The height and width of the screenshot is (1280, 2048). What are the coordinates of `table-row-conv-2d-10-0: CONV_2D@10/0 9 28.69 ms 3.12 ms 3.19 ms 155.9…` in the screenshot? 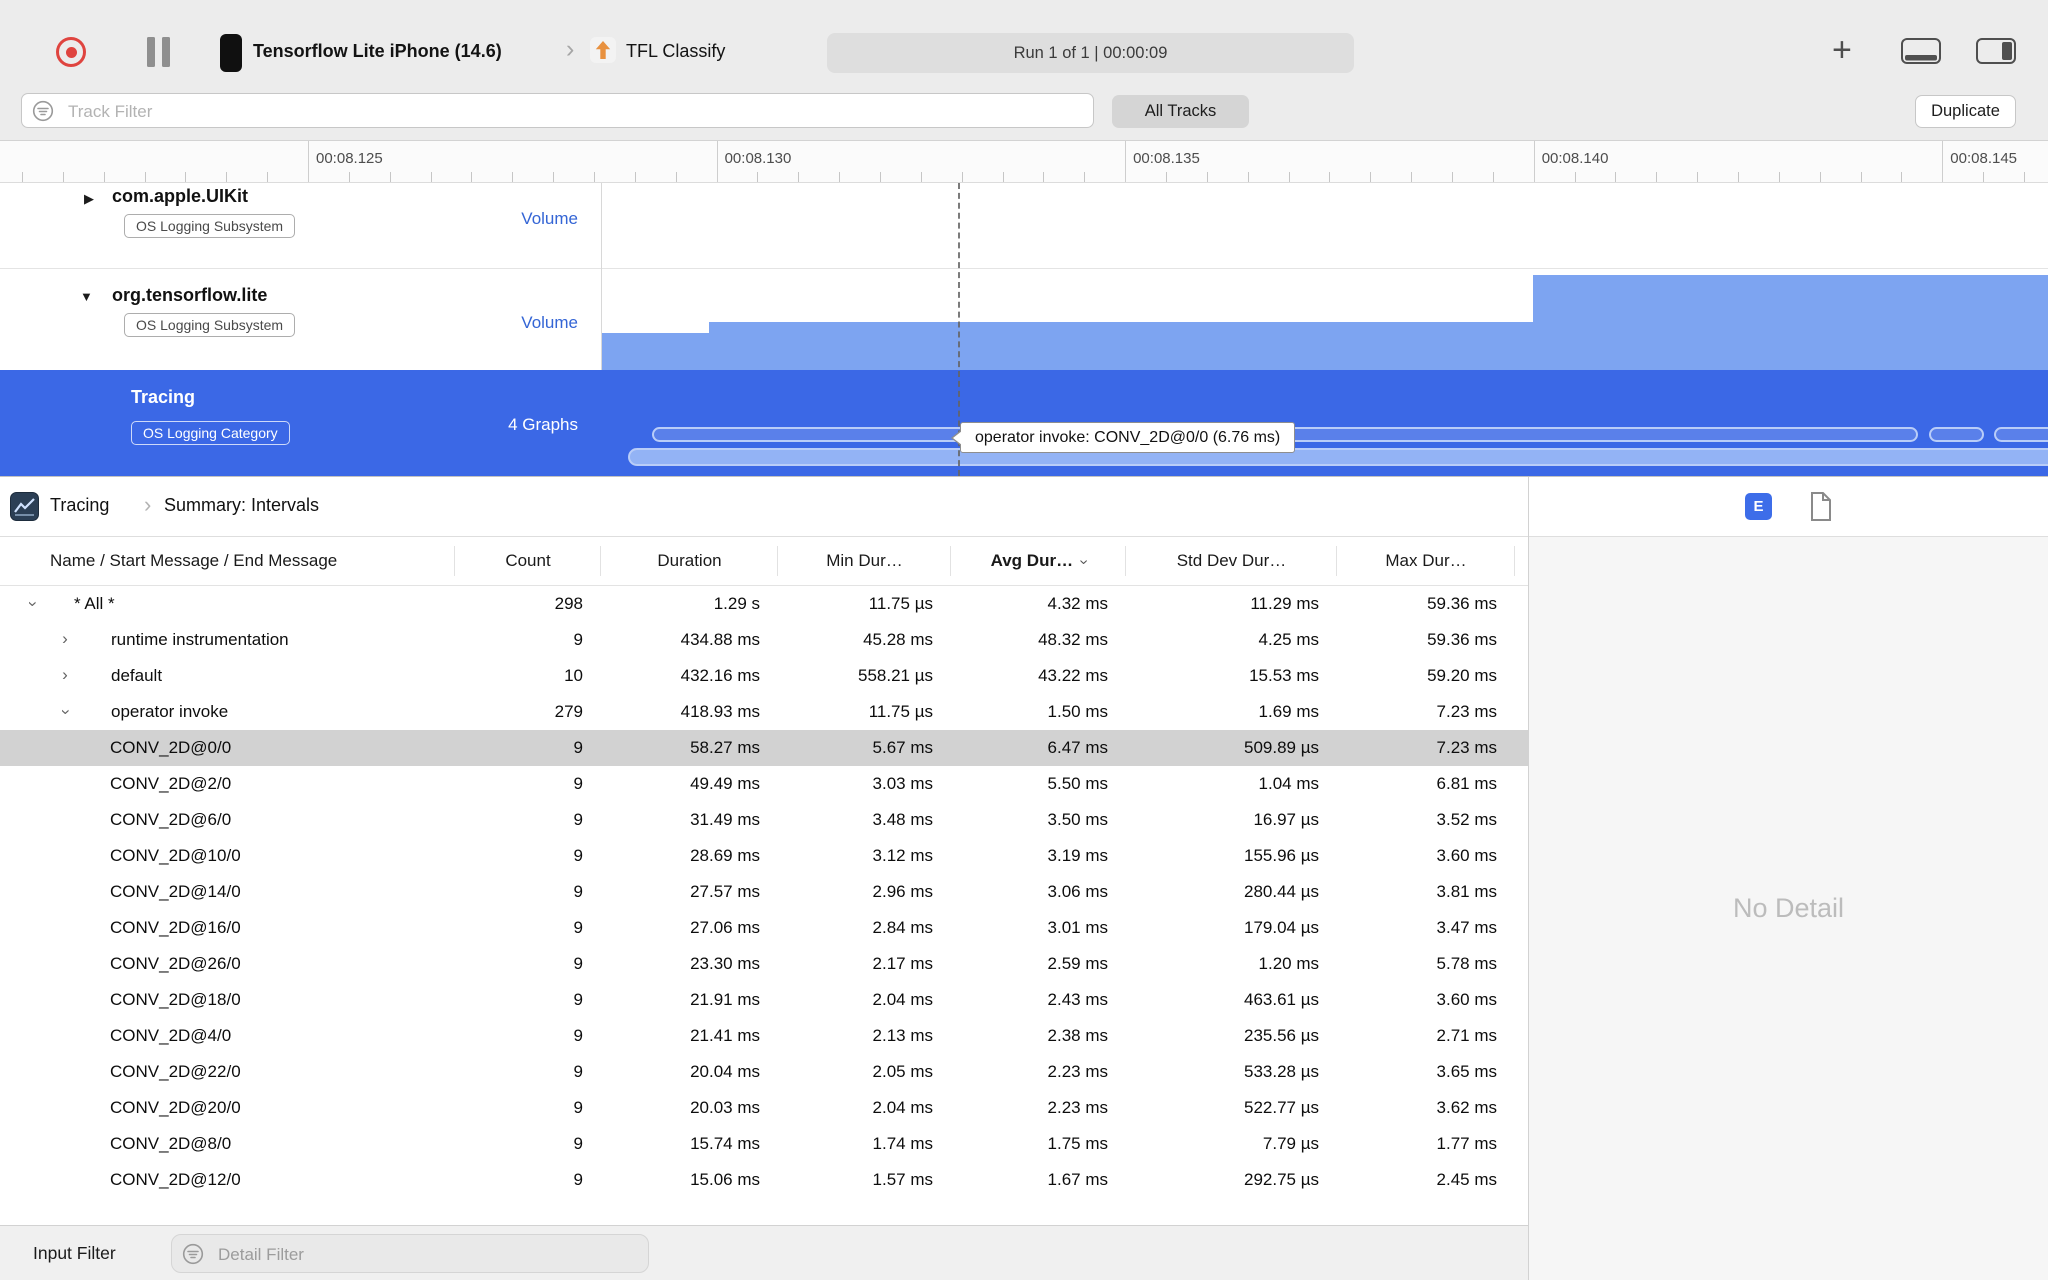 It's located at (764, 856).